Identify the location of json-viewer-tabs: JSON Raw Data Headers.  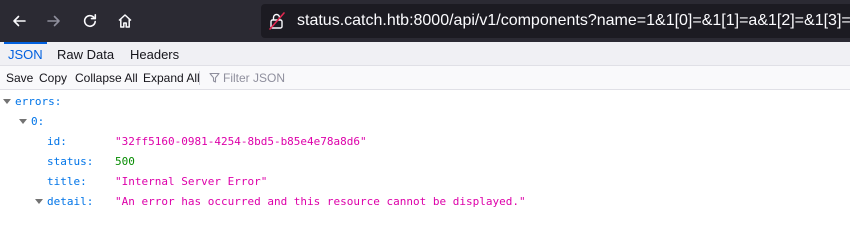
(425, 54).